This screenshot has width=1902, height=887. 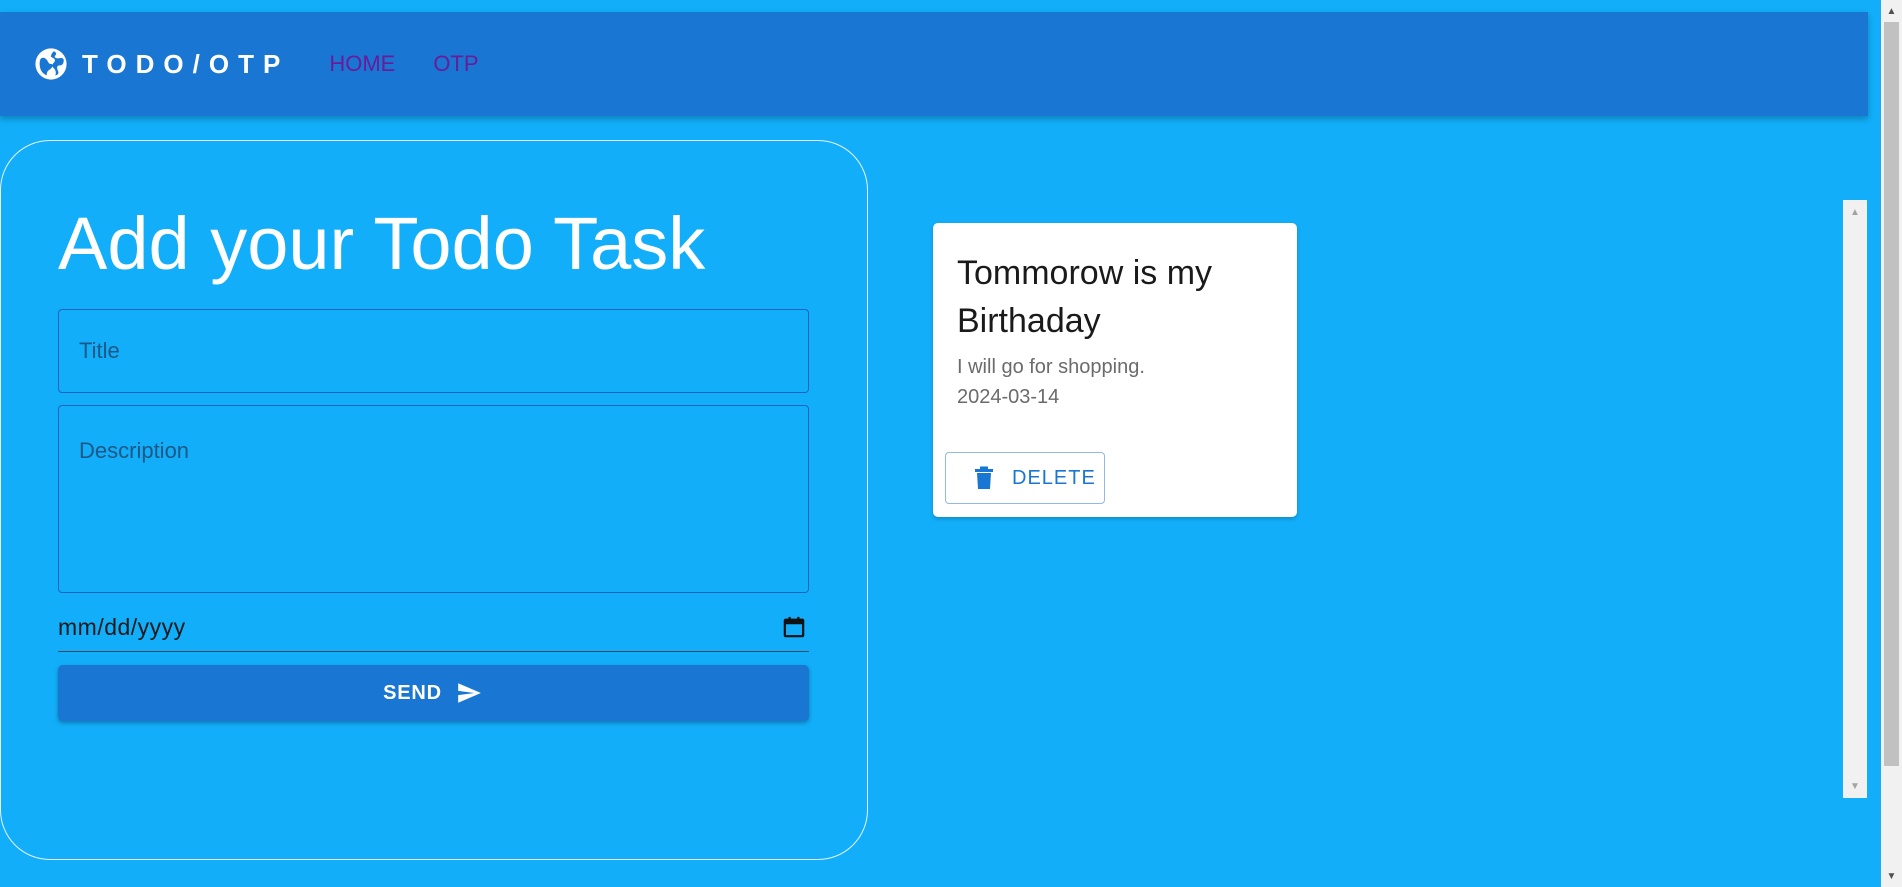 What do you see at coordinates (1051, 367) in the screenshot?
I see `todo-description: I will go for shopping.` at bounding box center [1051, 367].